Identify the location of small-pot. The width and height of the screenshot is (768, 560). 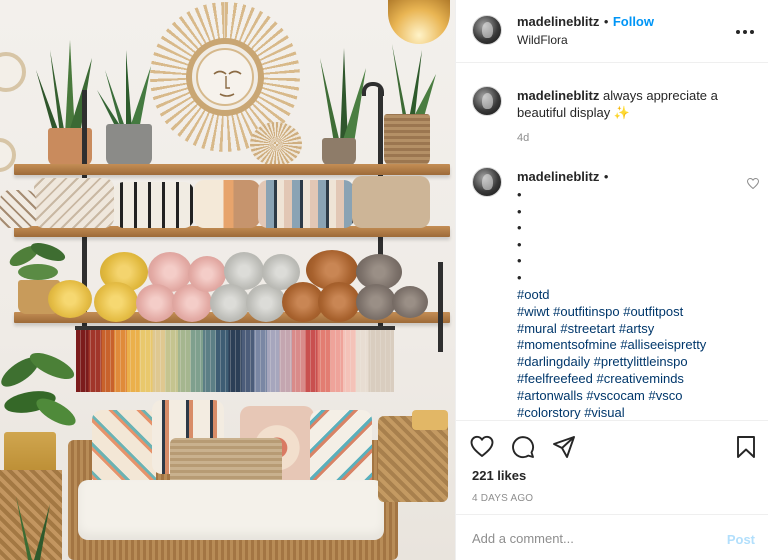
(339, 152).